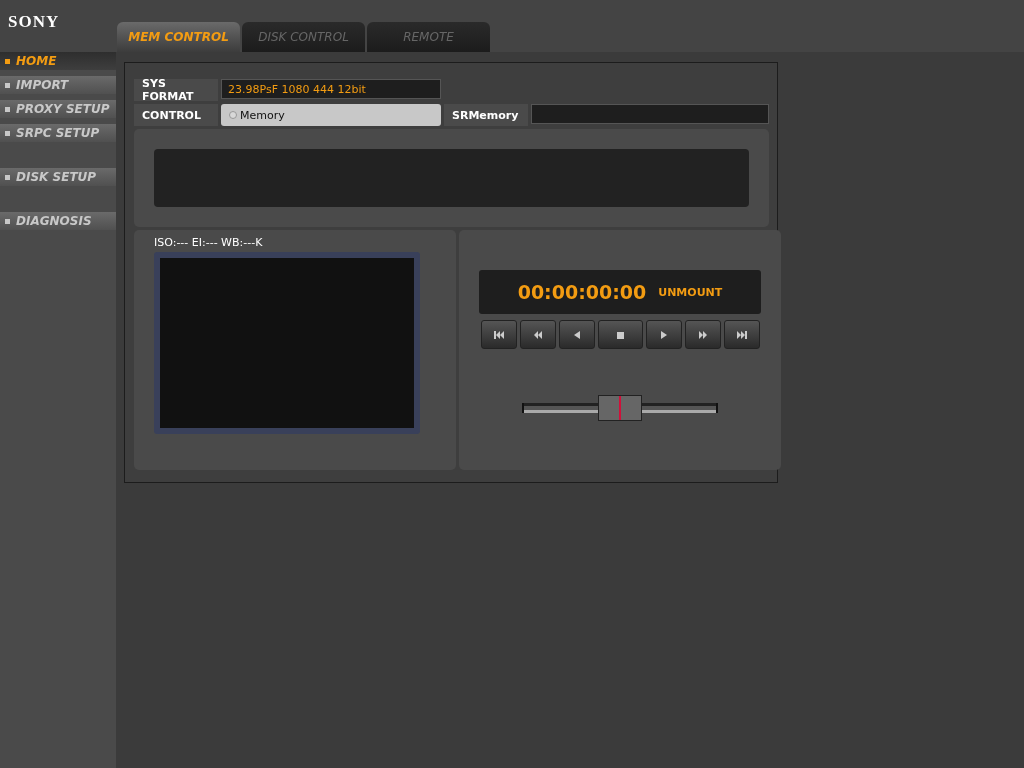 This screenshot has width=1024, height=768. What do you see at coordinates (58, 109) in the screenshot?
I see `sidebar-item: PROXY SETUP` at bounding box center [58, 109].